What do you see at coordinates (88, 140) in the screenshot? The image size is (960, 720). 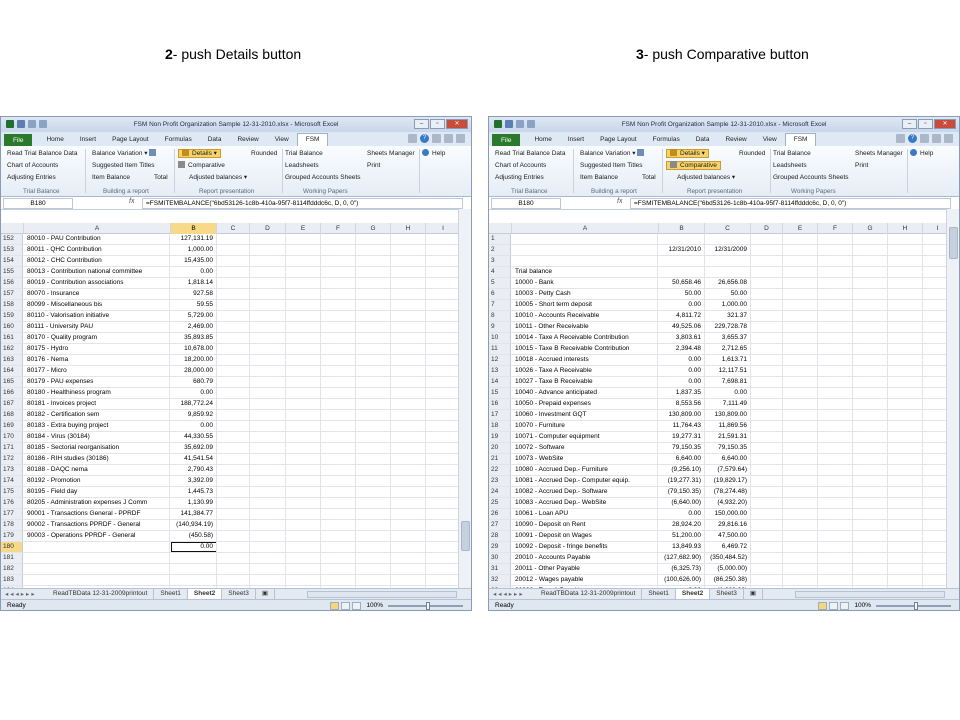 I see `tab-insert: Insert` at bounding box center [88, 140].